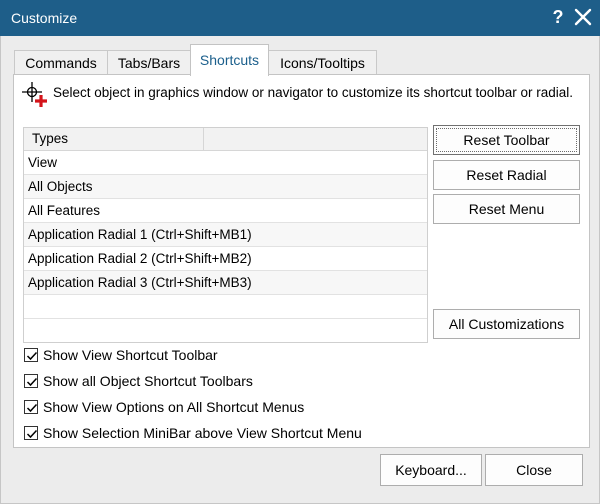  What do you see at coordinates (130, 355) in the screenshot?
I see `checkbox-label: Show View Shortcut Toolbar` at bounding box center [130, 355].